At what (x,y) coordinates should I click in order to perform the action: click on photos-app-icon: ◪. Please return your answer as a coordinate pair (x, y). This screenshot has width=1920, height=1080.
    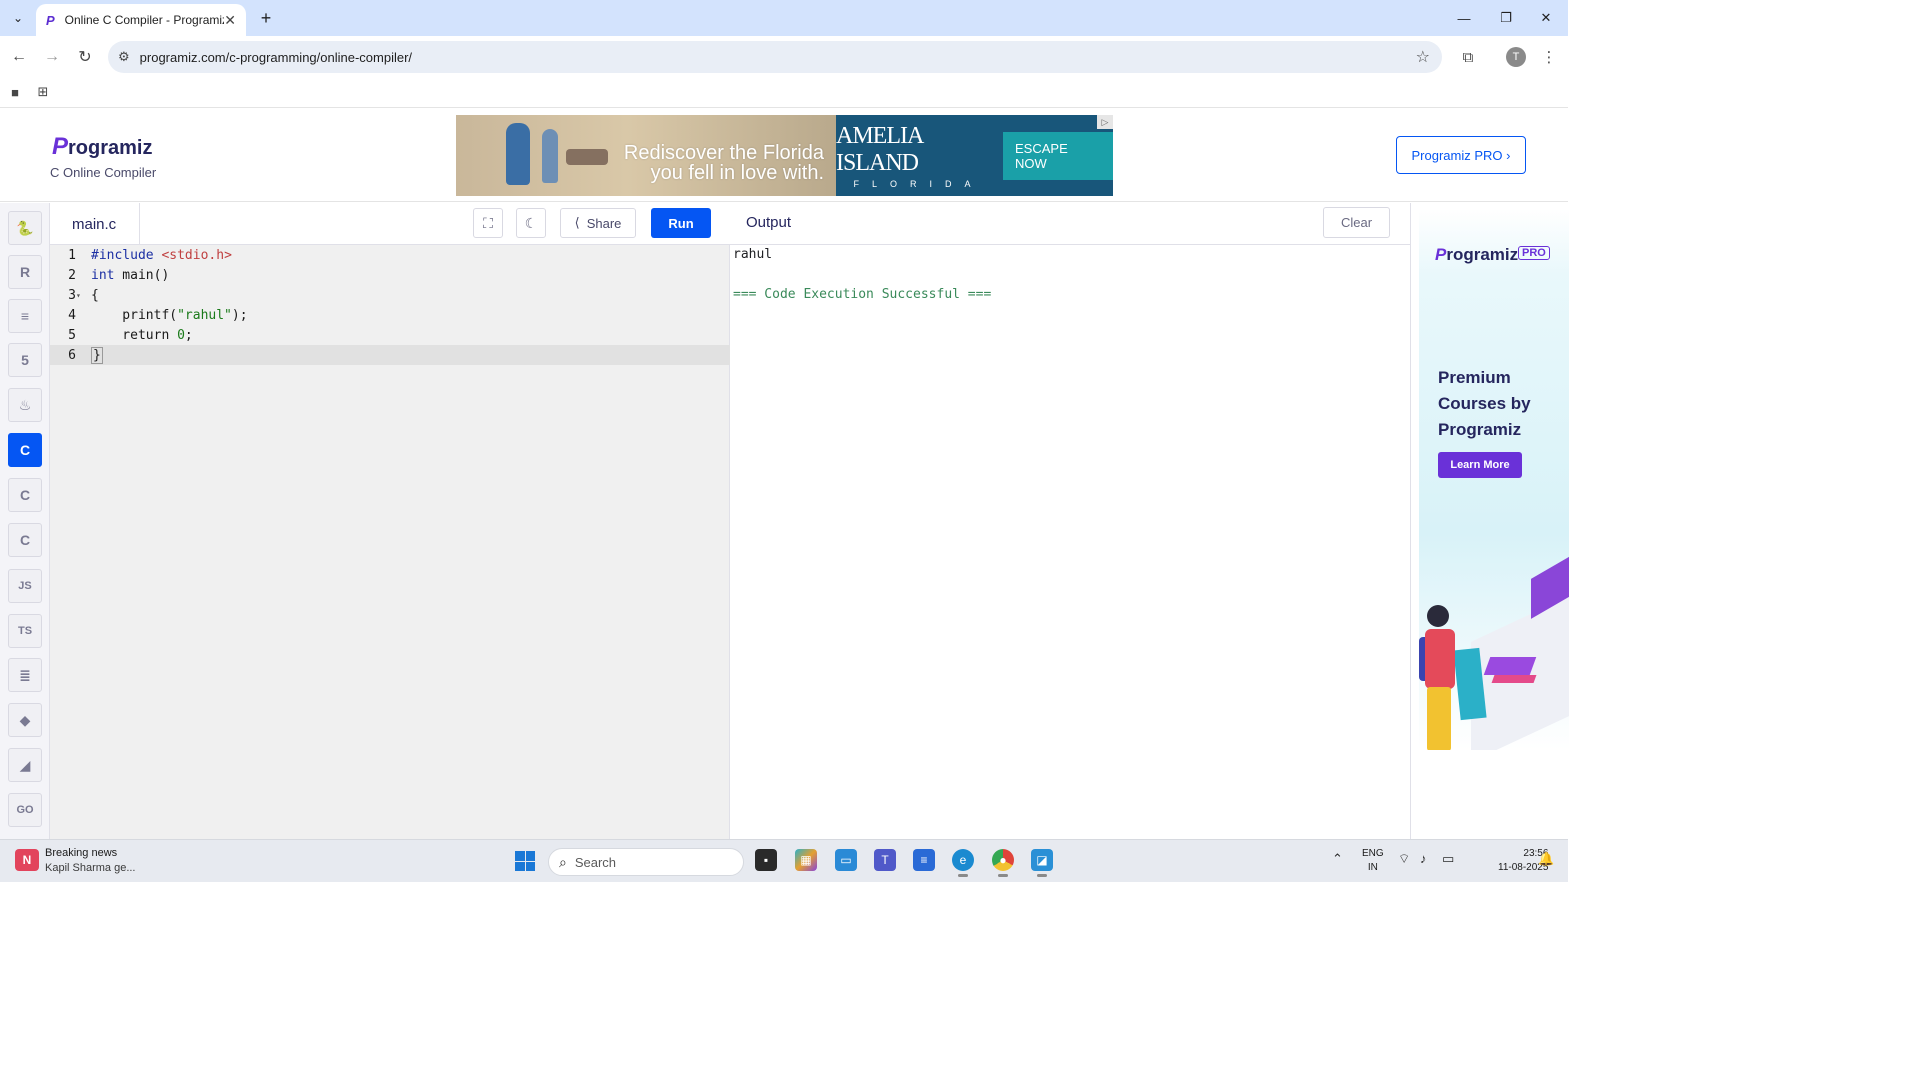
    Looking at the image, I should click on (1042, 863).